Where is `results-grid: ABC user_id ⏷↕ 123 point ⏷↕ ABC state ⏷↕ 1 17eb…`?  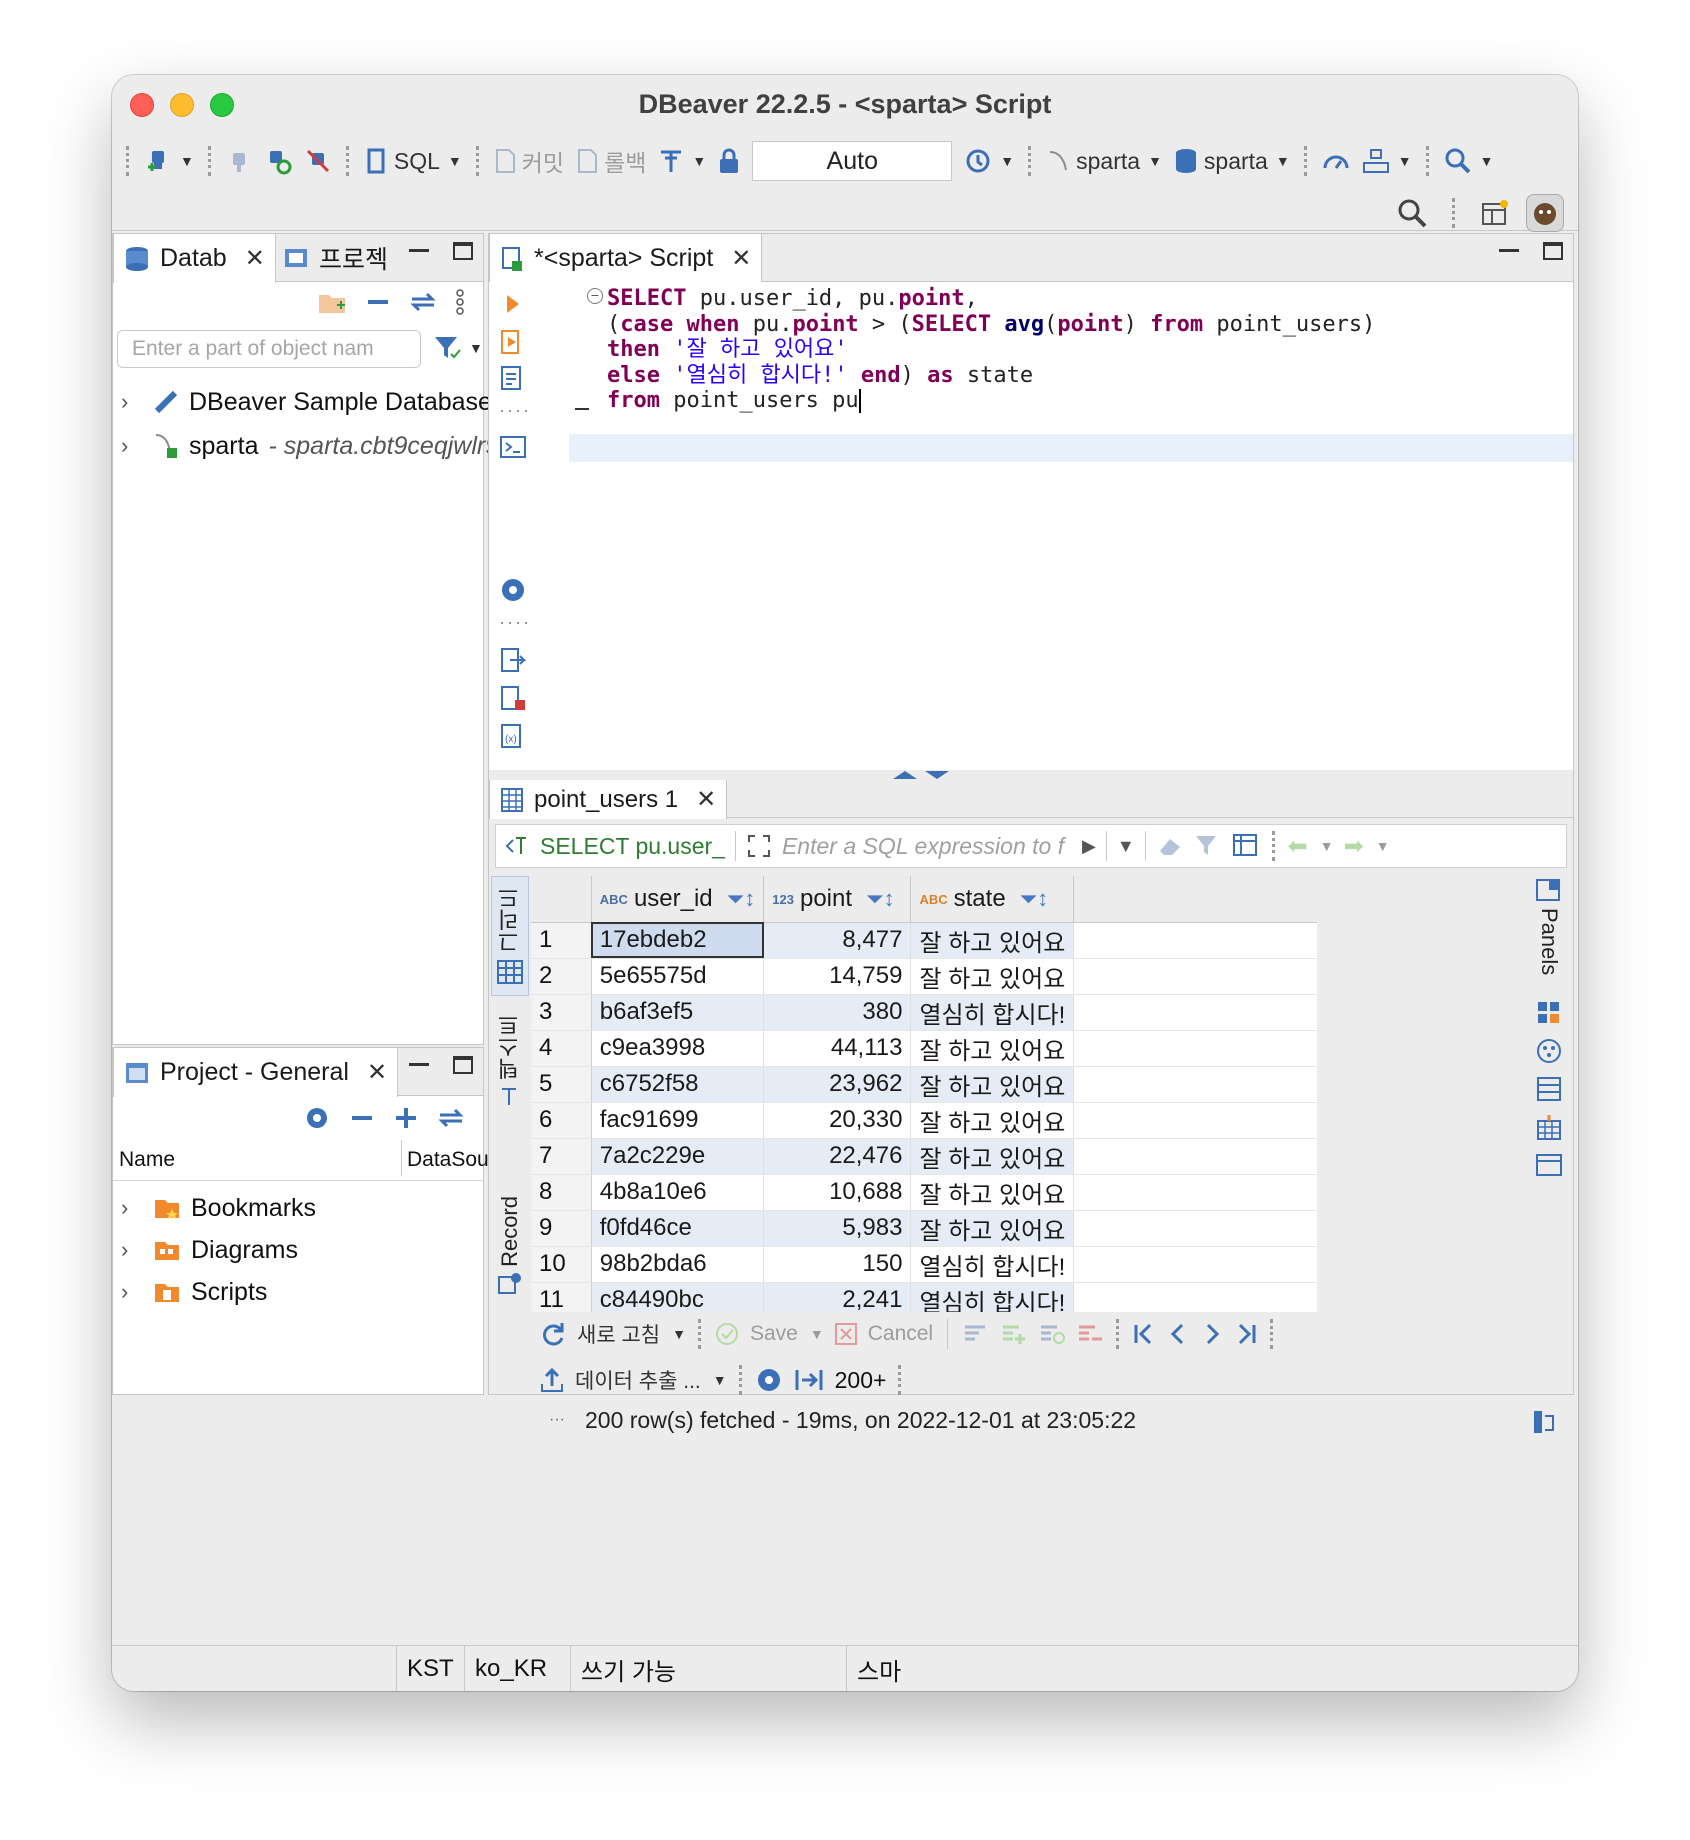
results-grid: ABC user_id ⏷↕ 123 point ⏷↕ ABC state ⏷↕ 1 17eb… is located at coordinates (924, 1094).